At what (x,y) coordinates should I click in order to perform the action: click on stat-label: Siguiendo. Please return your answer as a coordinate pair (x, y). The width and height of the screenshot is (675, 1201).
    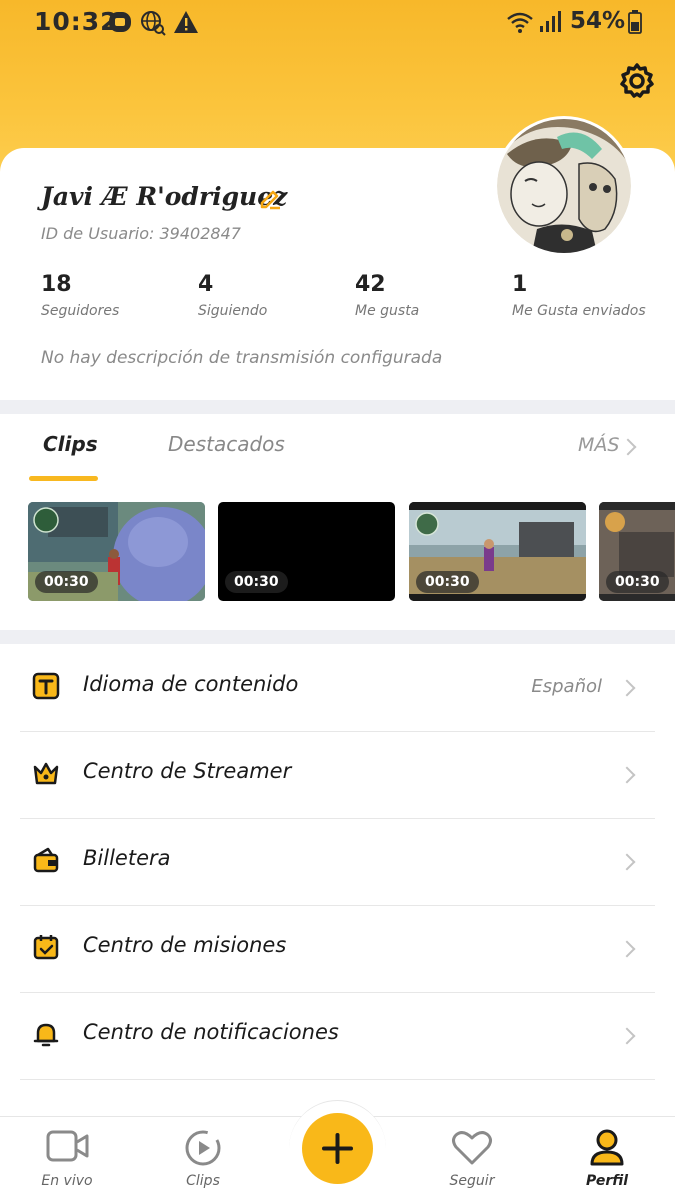
    Looking at the image, I should click on (233, 311).